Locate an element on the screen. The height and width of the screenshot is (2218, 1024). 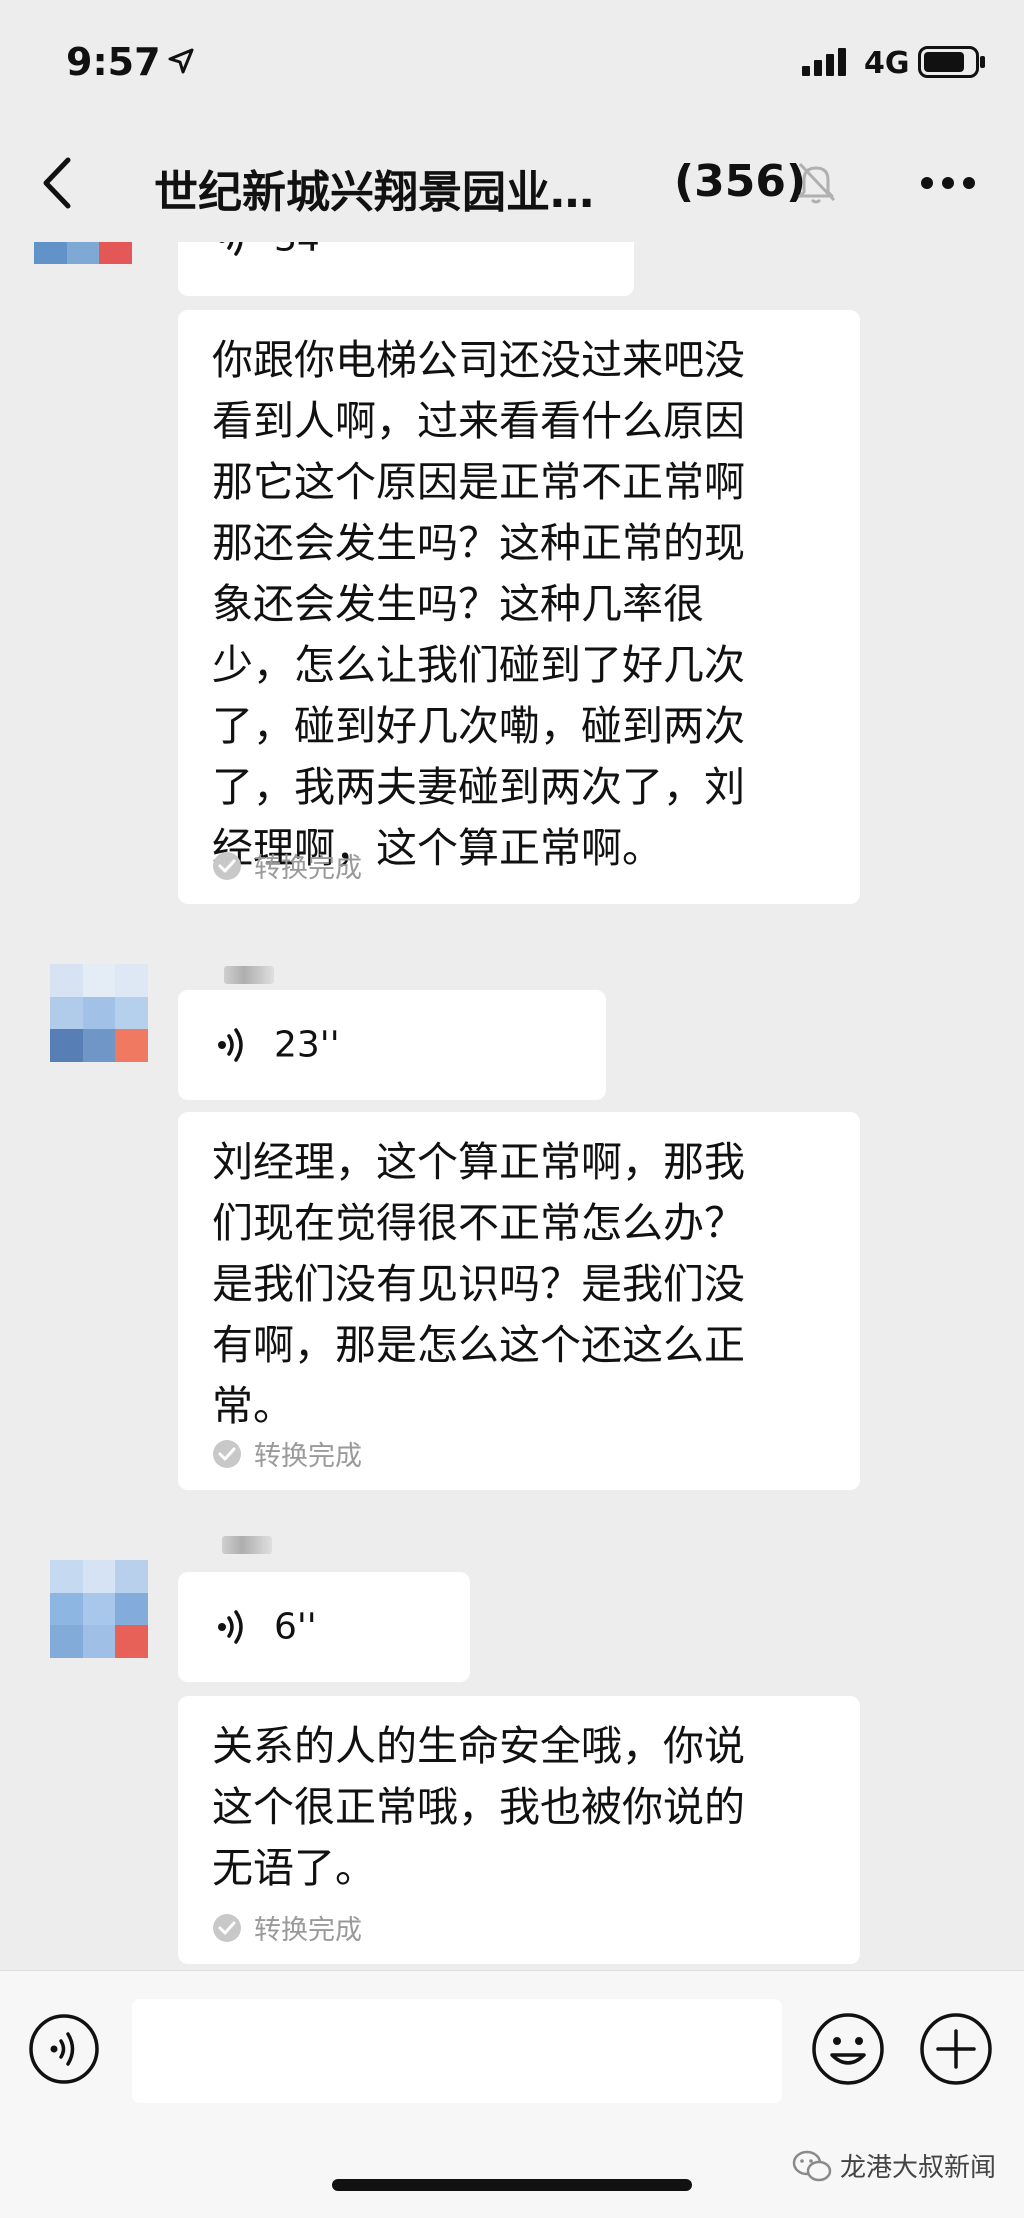
mute-bell-icon is located at coordinates (817, 183).